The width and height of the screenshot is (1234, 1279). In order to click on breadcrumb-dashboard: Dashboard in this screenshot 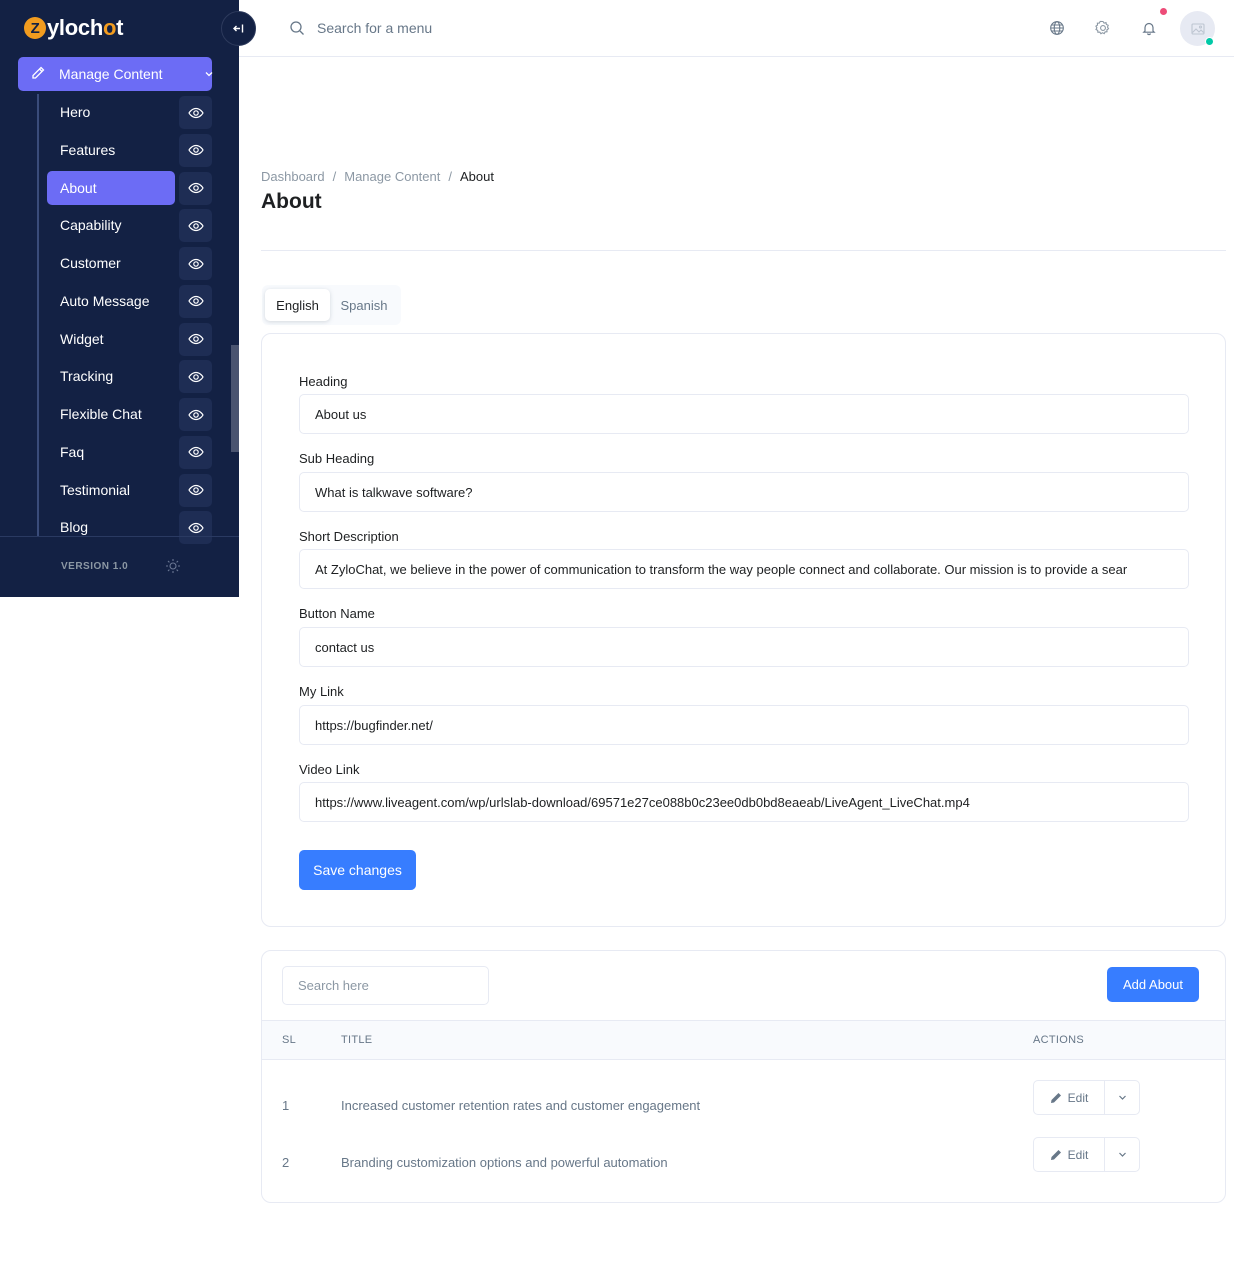, I will do `click(293, 176)`.